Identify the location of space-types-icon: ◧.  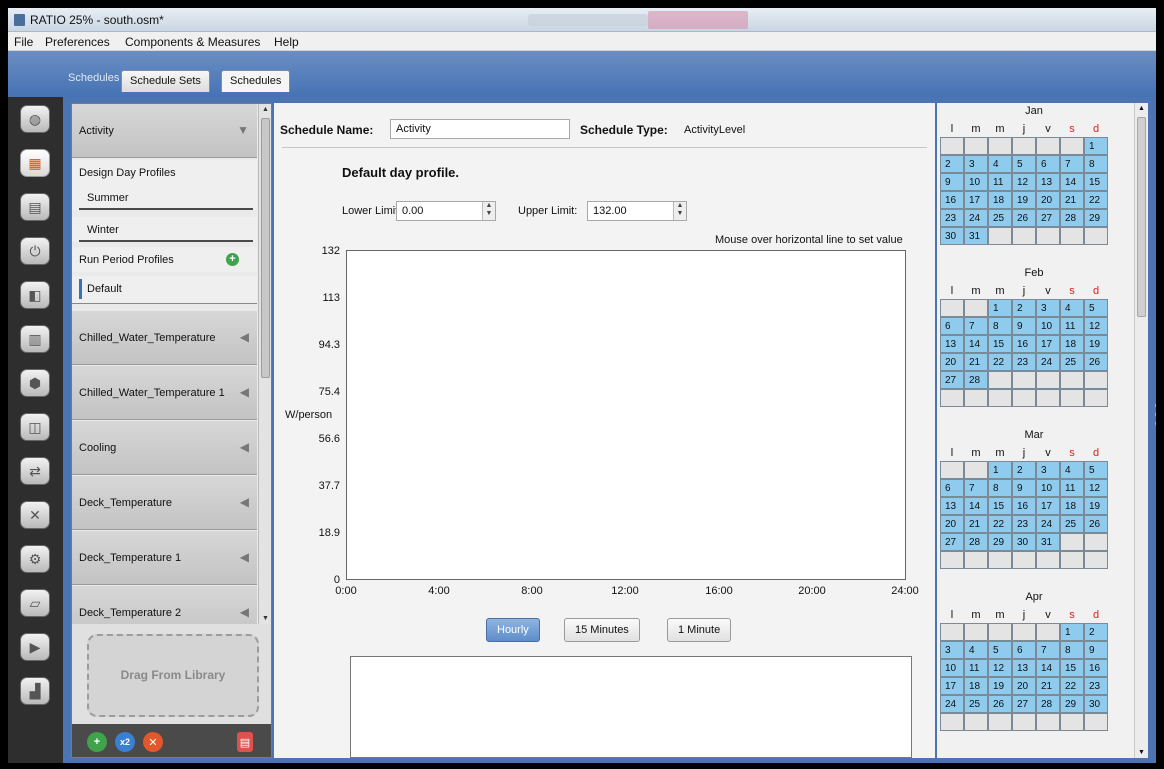
(35, 295).